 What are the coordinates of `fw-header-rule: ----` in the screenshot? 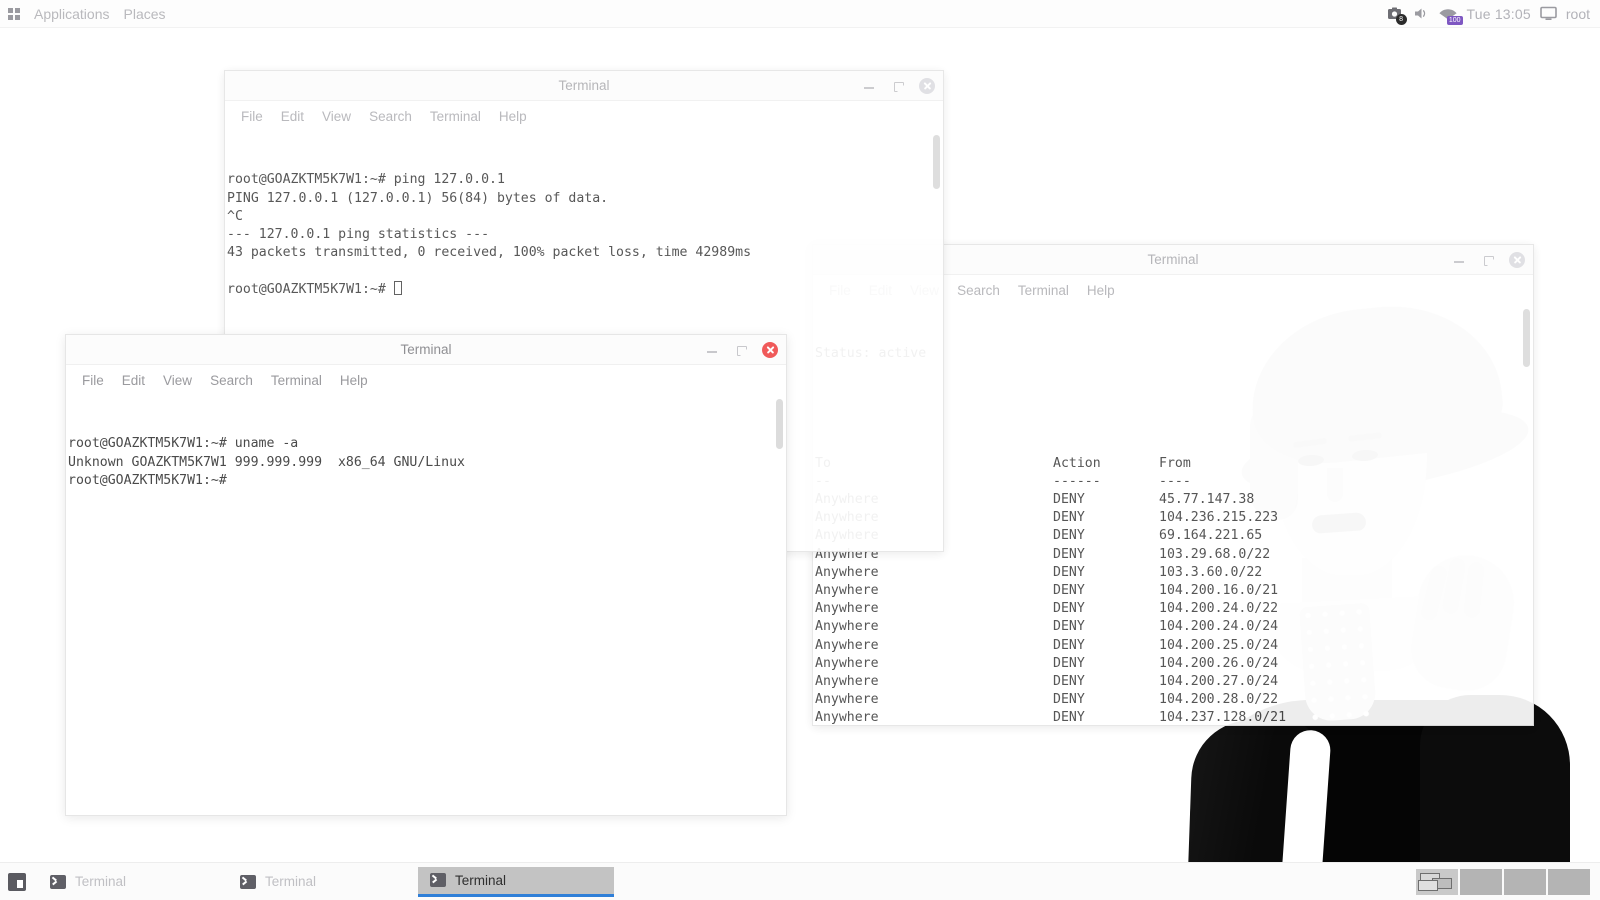 It's located at (1175, 481).